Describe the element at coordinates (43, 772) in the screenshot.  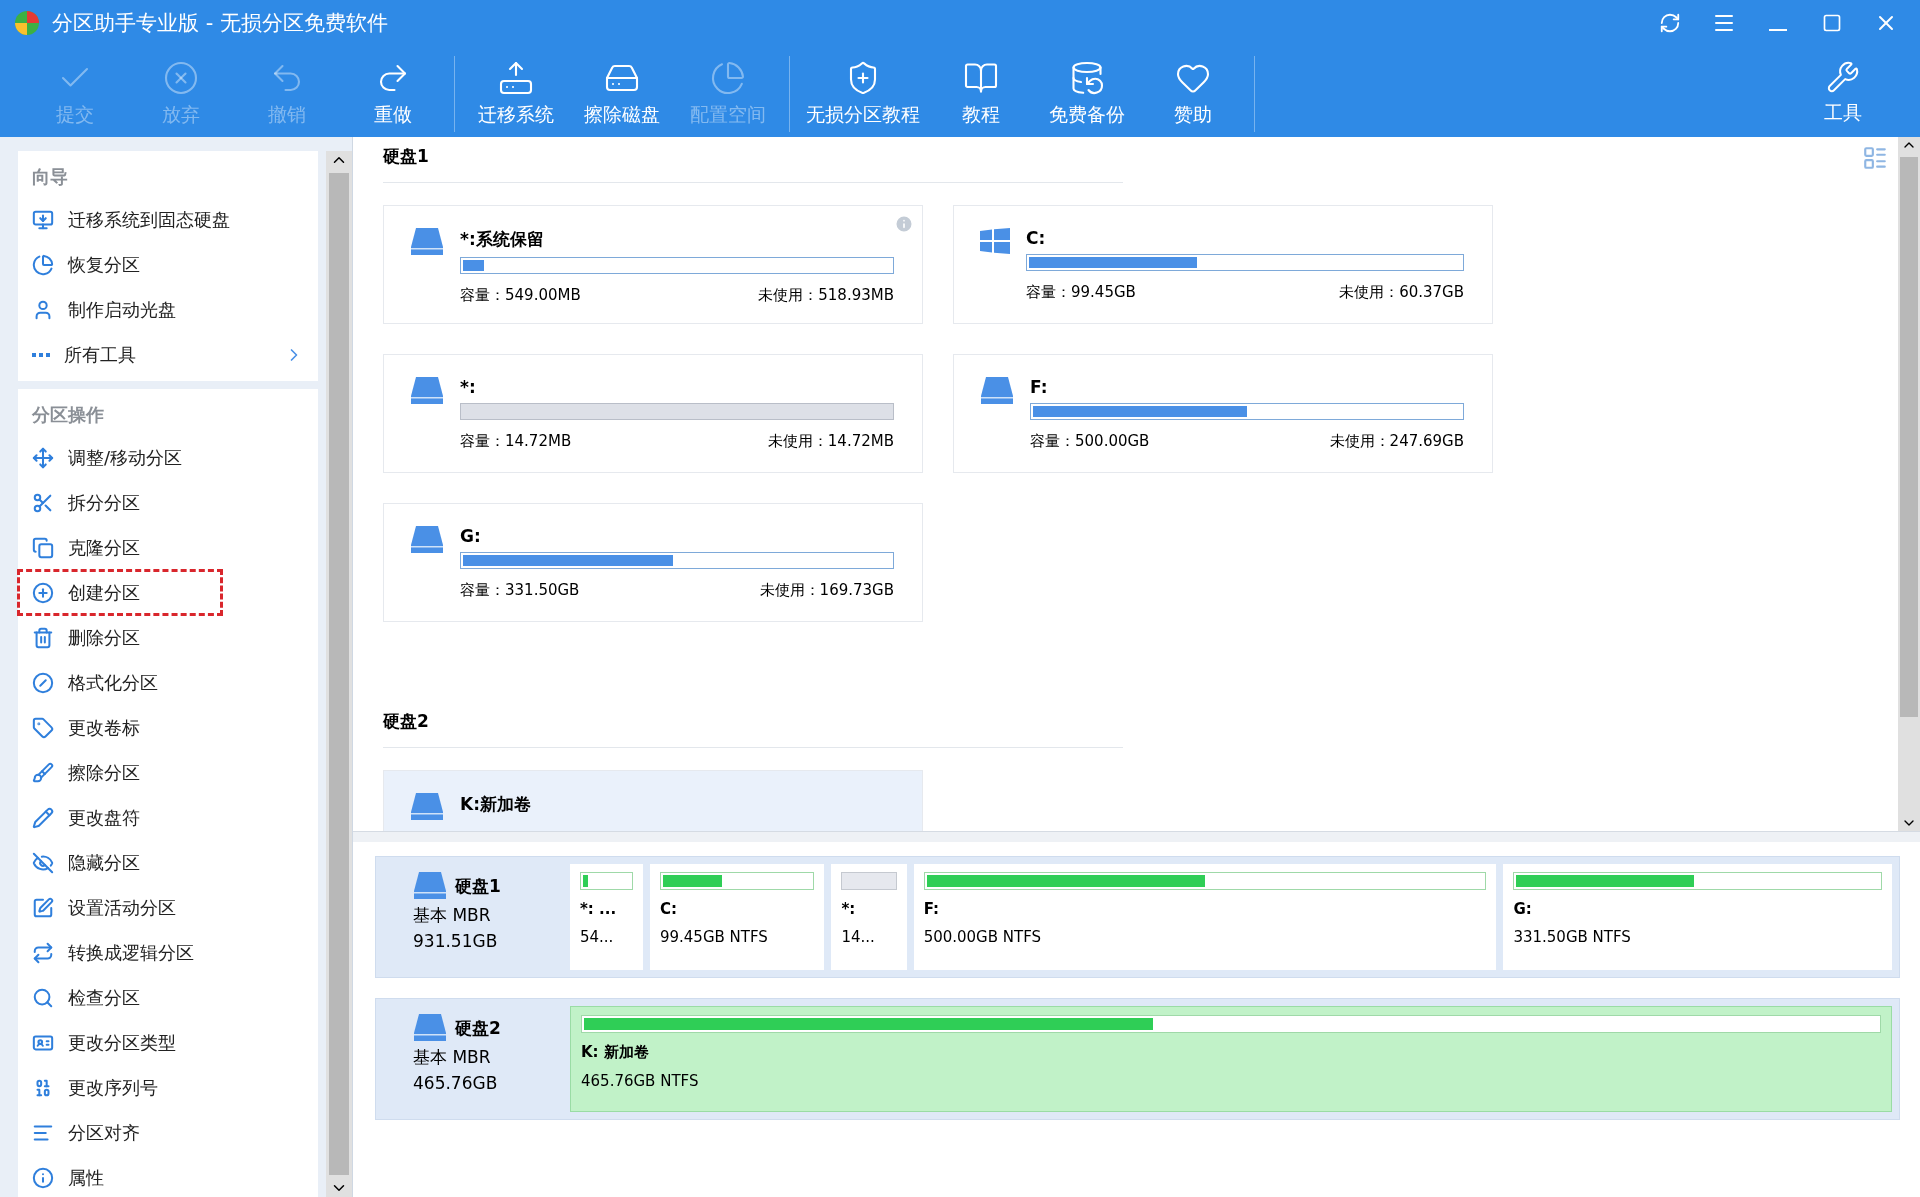
I see `brush-icon` at that location.